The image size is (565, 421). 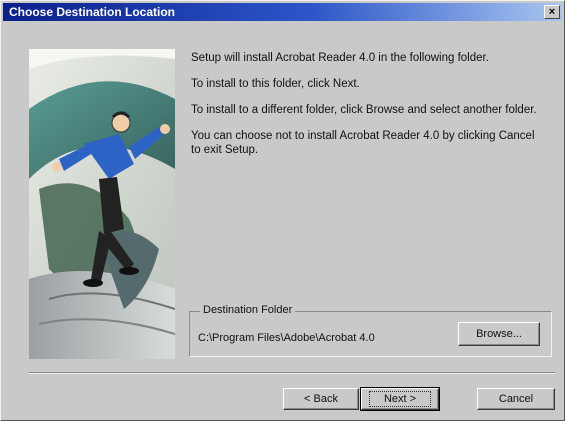 What do you see at coordinates (516, 399) in the screenshot?
I see `cancel-button: Cancel` at bounding box center [516, 399].